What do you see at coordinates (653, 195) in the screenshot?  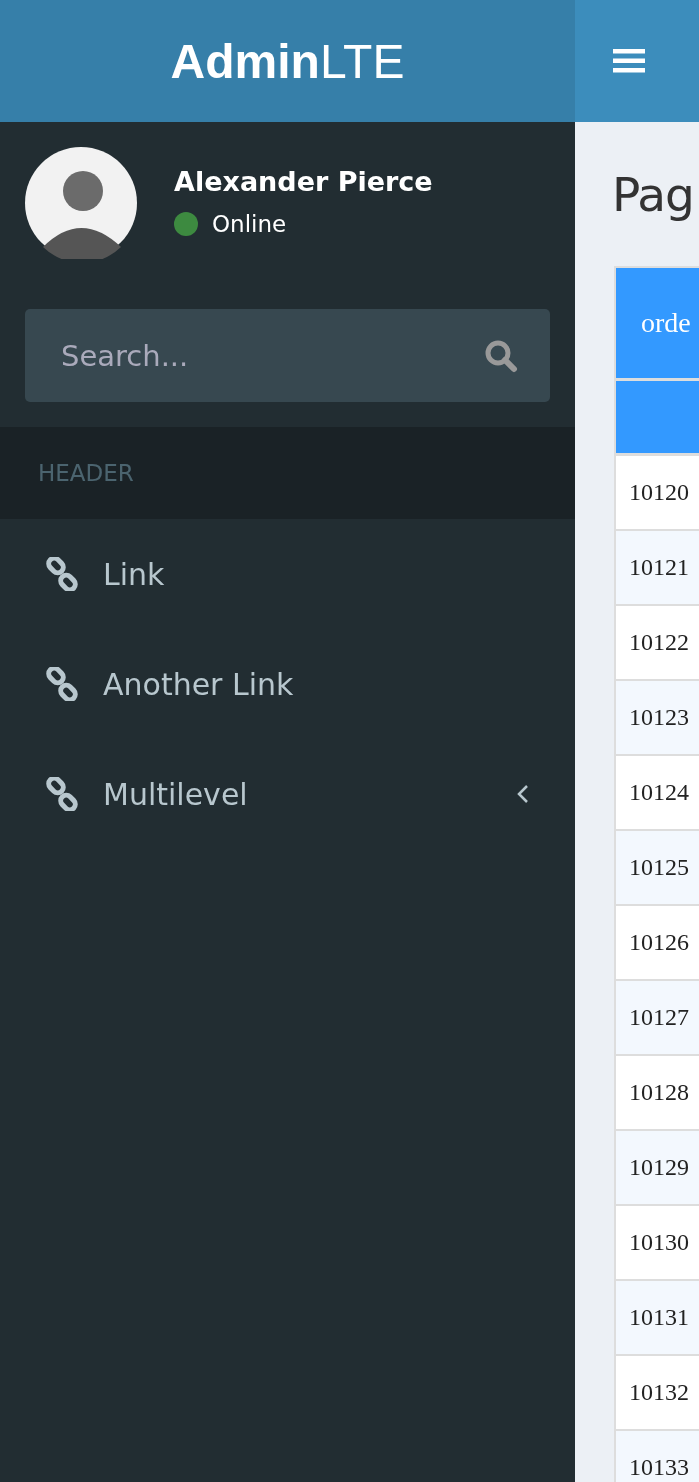 I see `page-title: Pag` at bounding box center [653, 195].